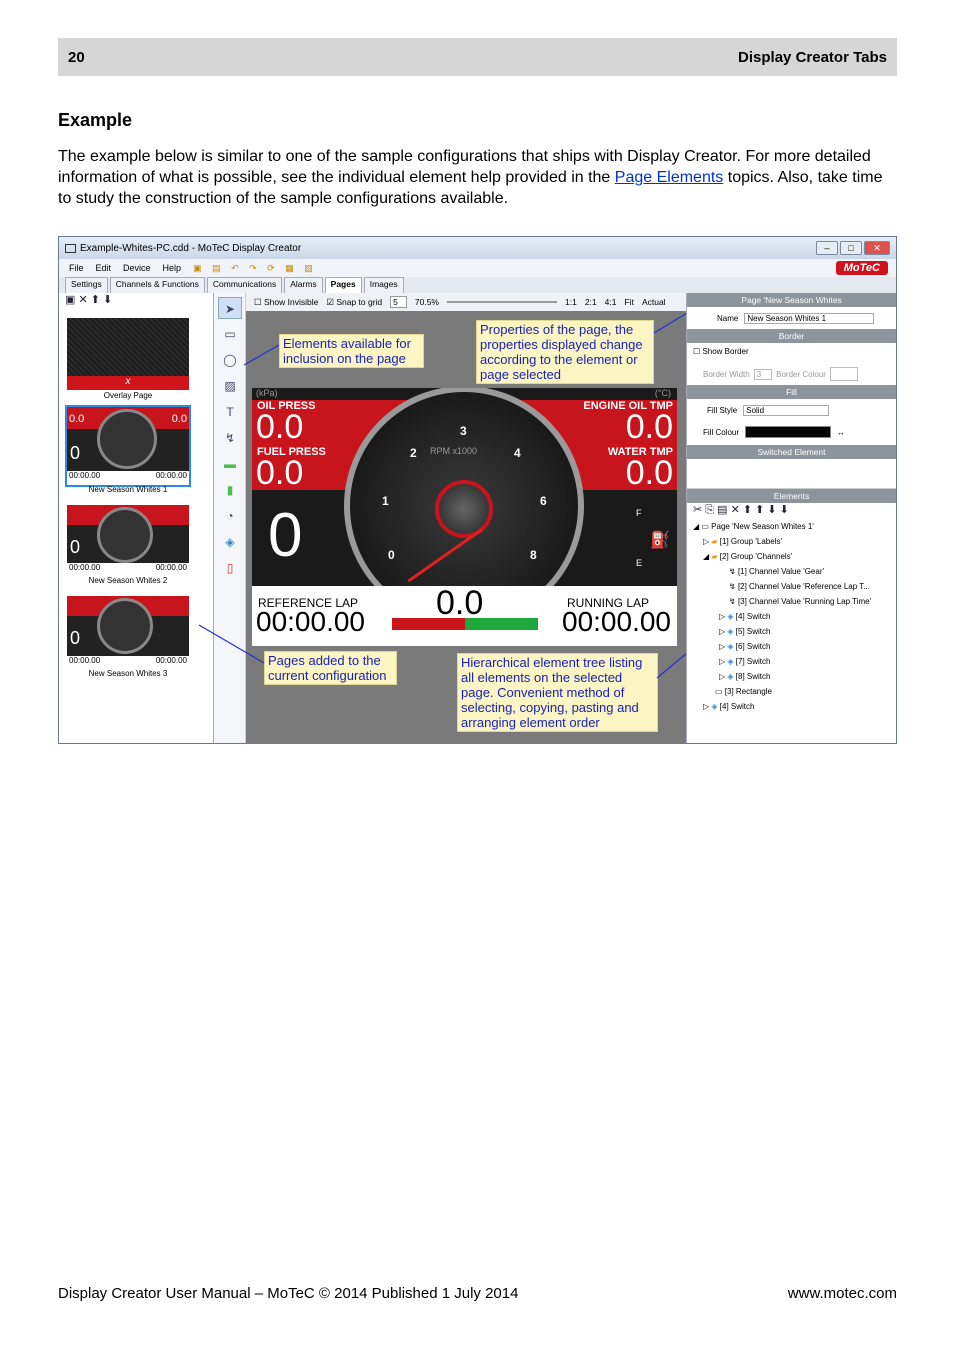 The height and width of the screenshot is (1351, 954). I want to click on page-number: 20, so click(76, 57).